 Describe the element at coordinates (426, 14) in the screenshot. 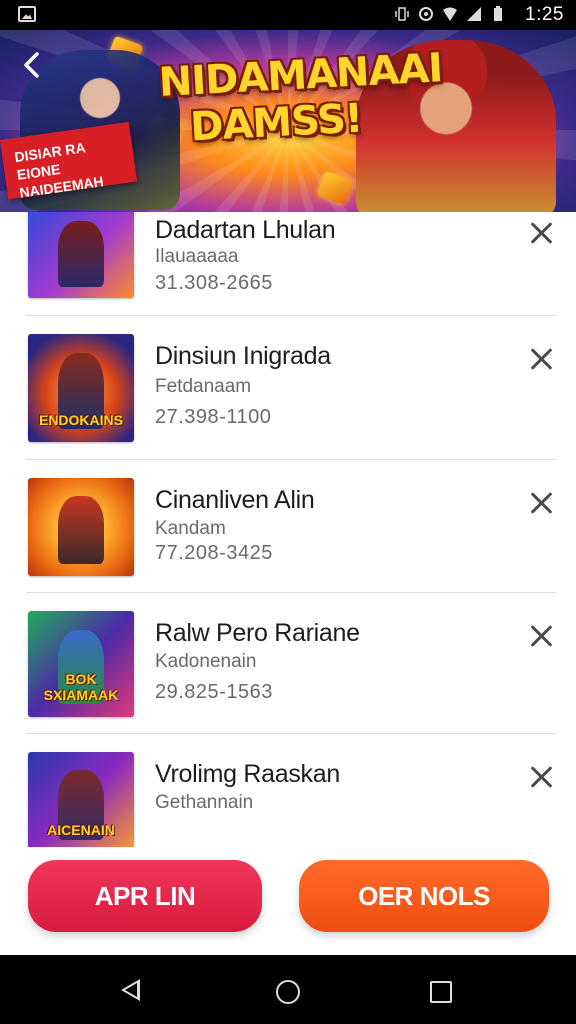

I see `sync-icon` at that location.